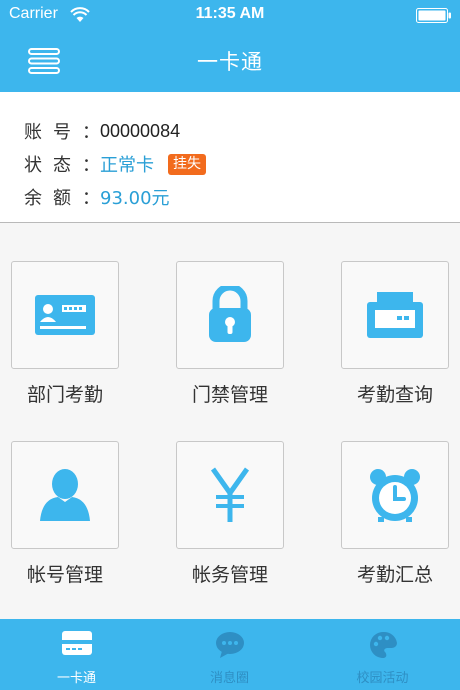 The height and width of the screenshot is (690, 460). I want to click on status-bar: Carrier 11:35 AM, so click(230, 16).